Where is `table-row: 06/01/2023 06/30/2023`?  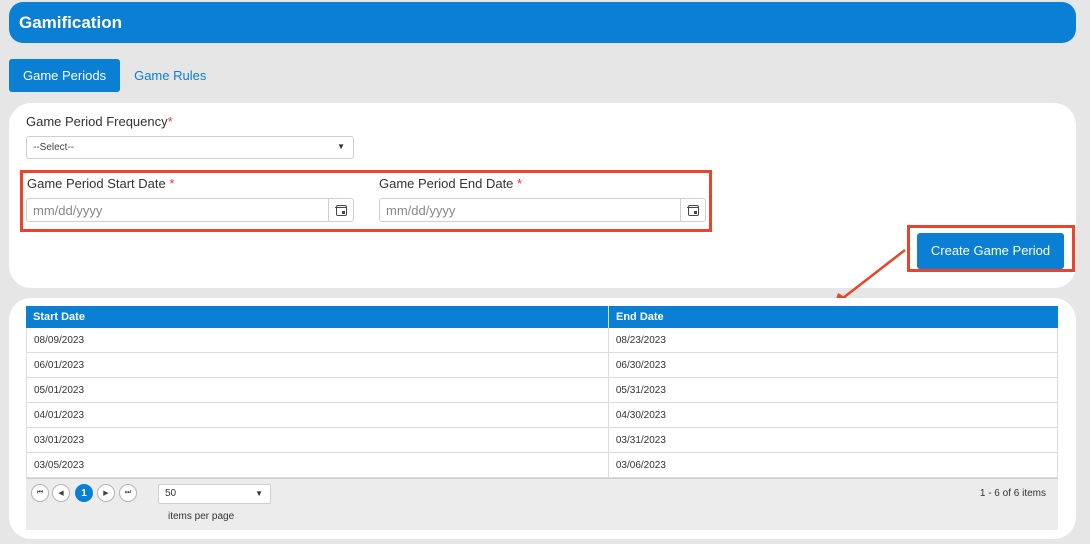 table-row: 06/01/2023 06/30/2023 is located at coordinates (542, 365).